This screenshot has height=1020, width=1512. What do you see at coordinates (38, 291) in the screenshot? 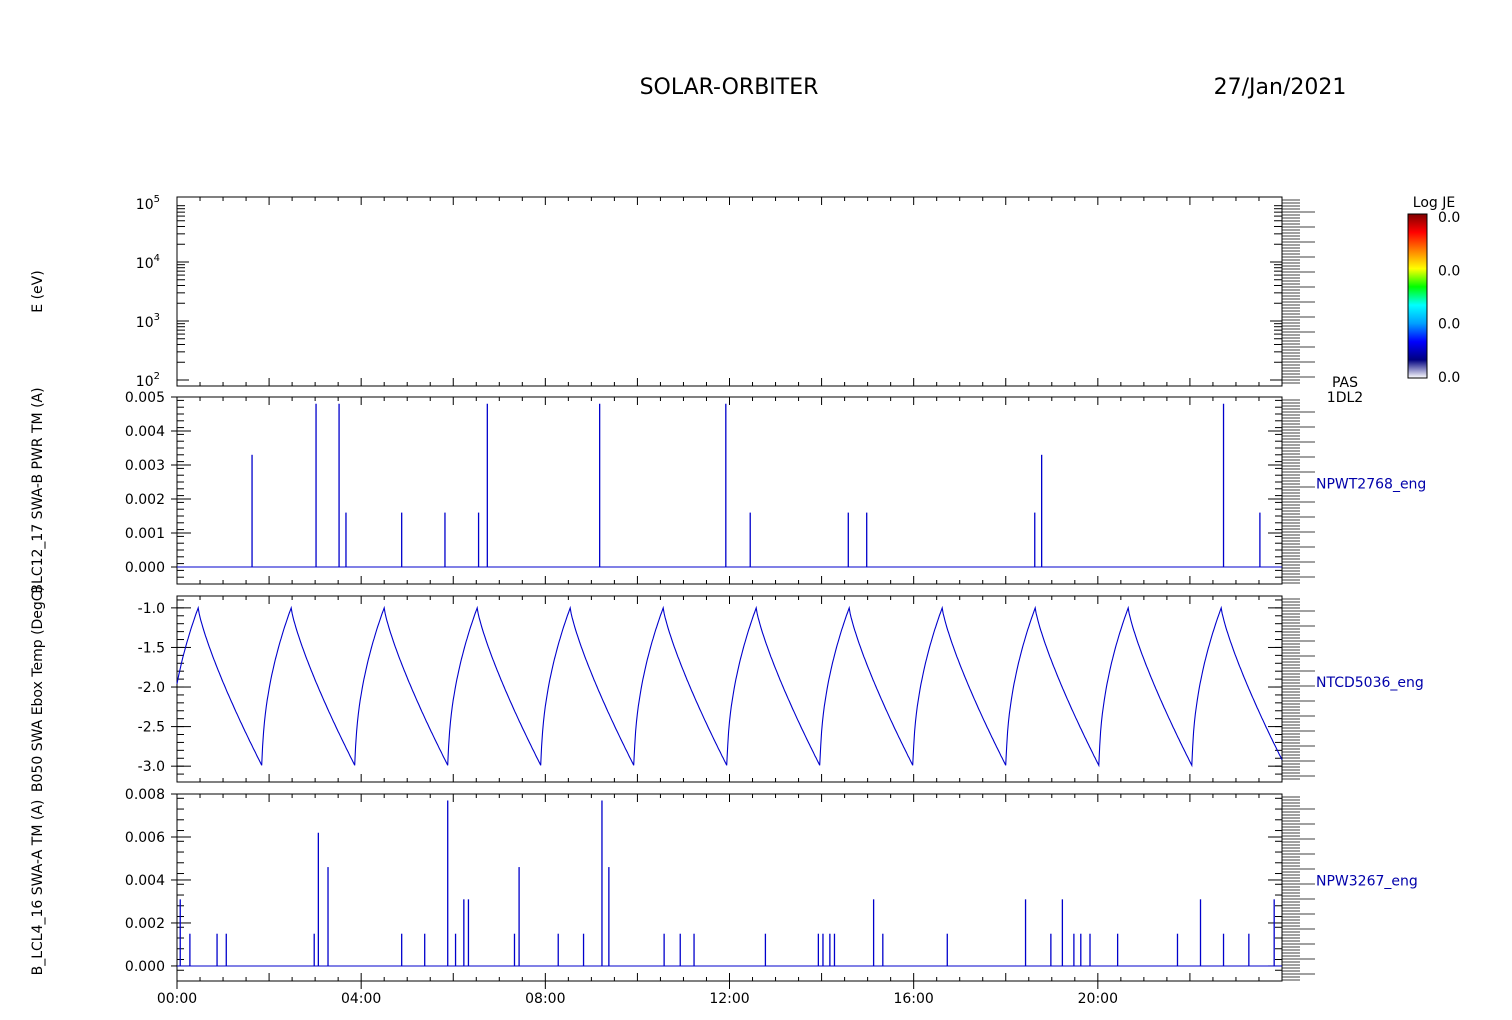
I see `y-axis-label-panel1: E (eV)` at bounding box center [38, 291].